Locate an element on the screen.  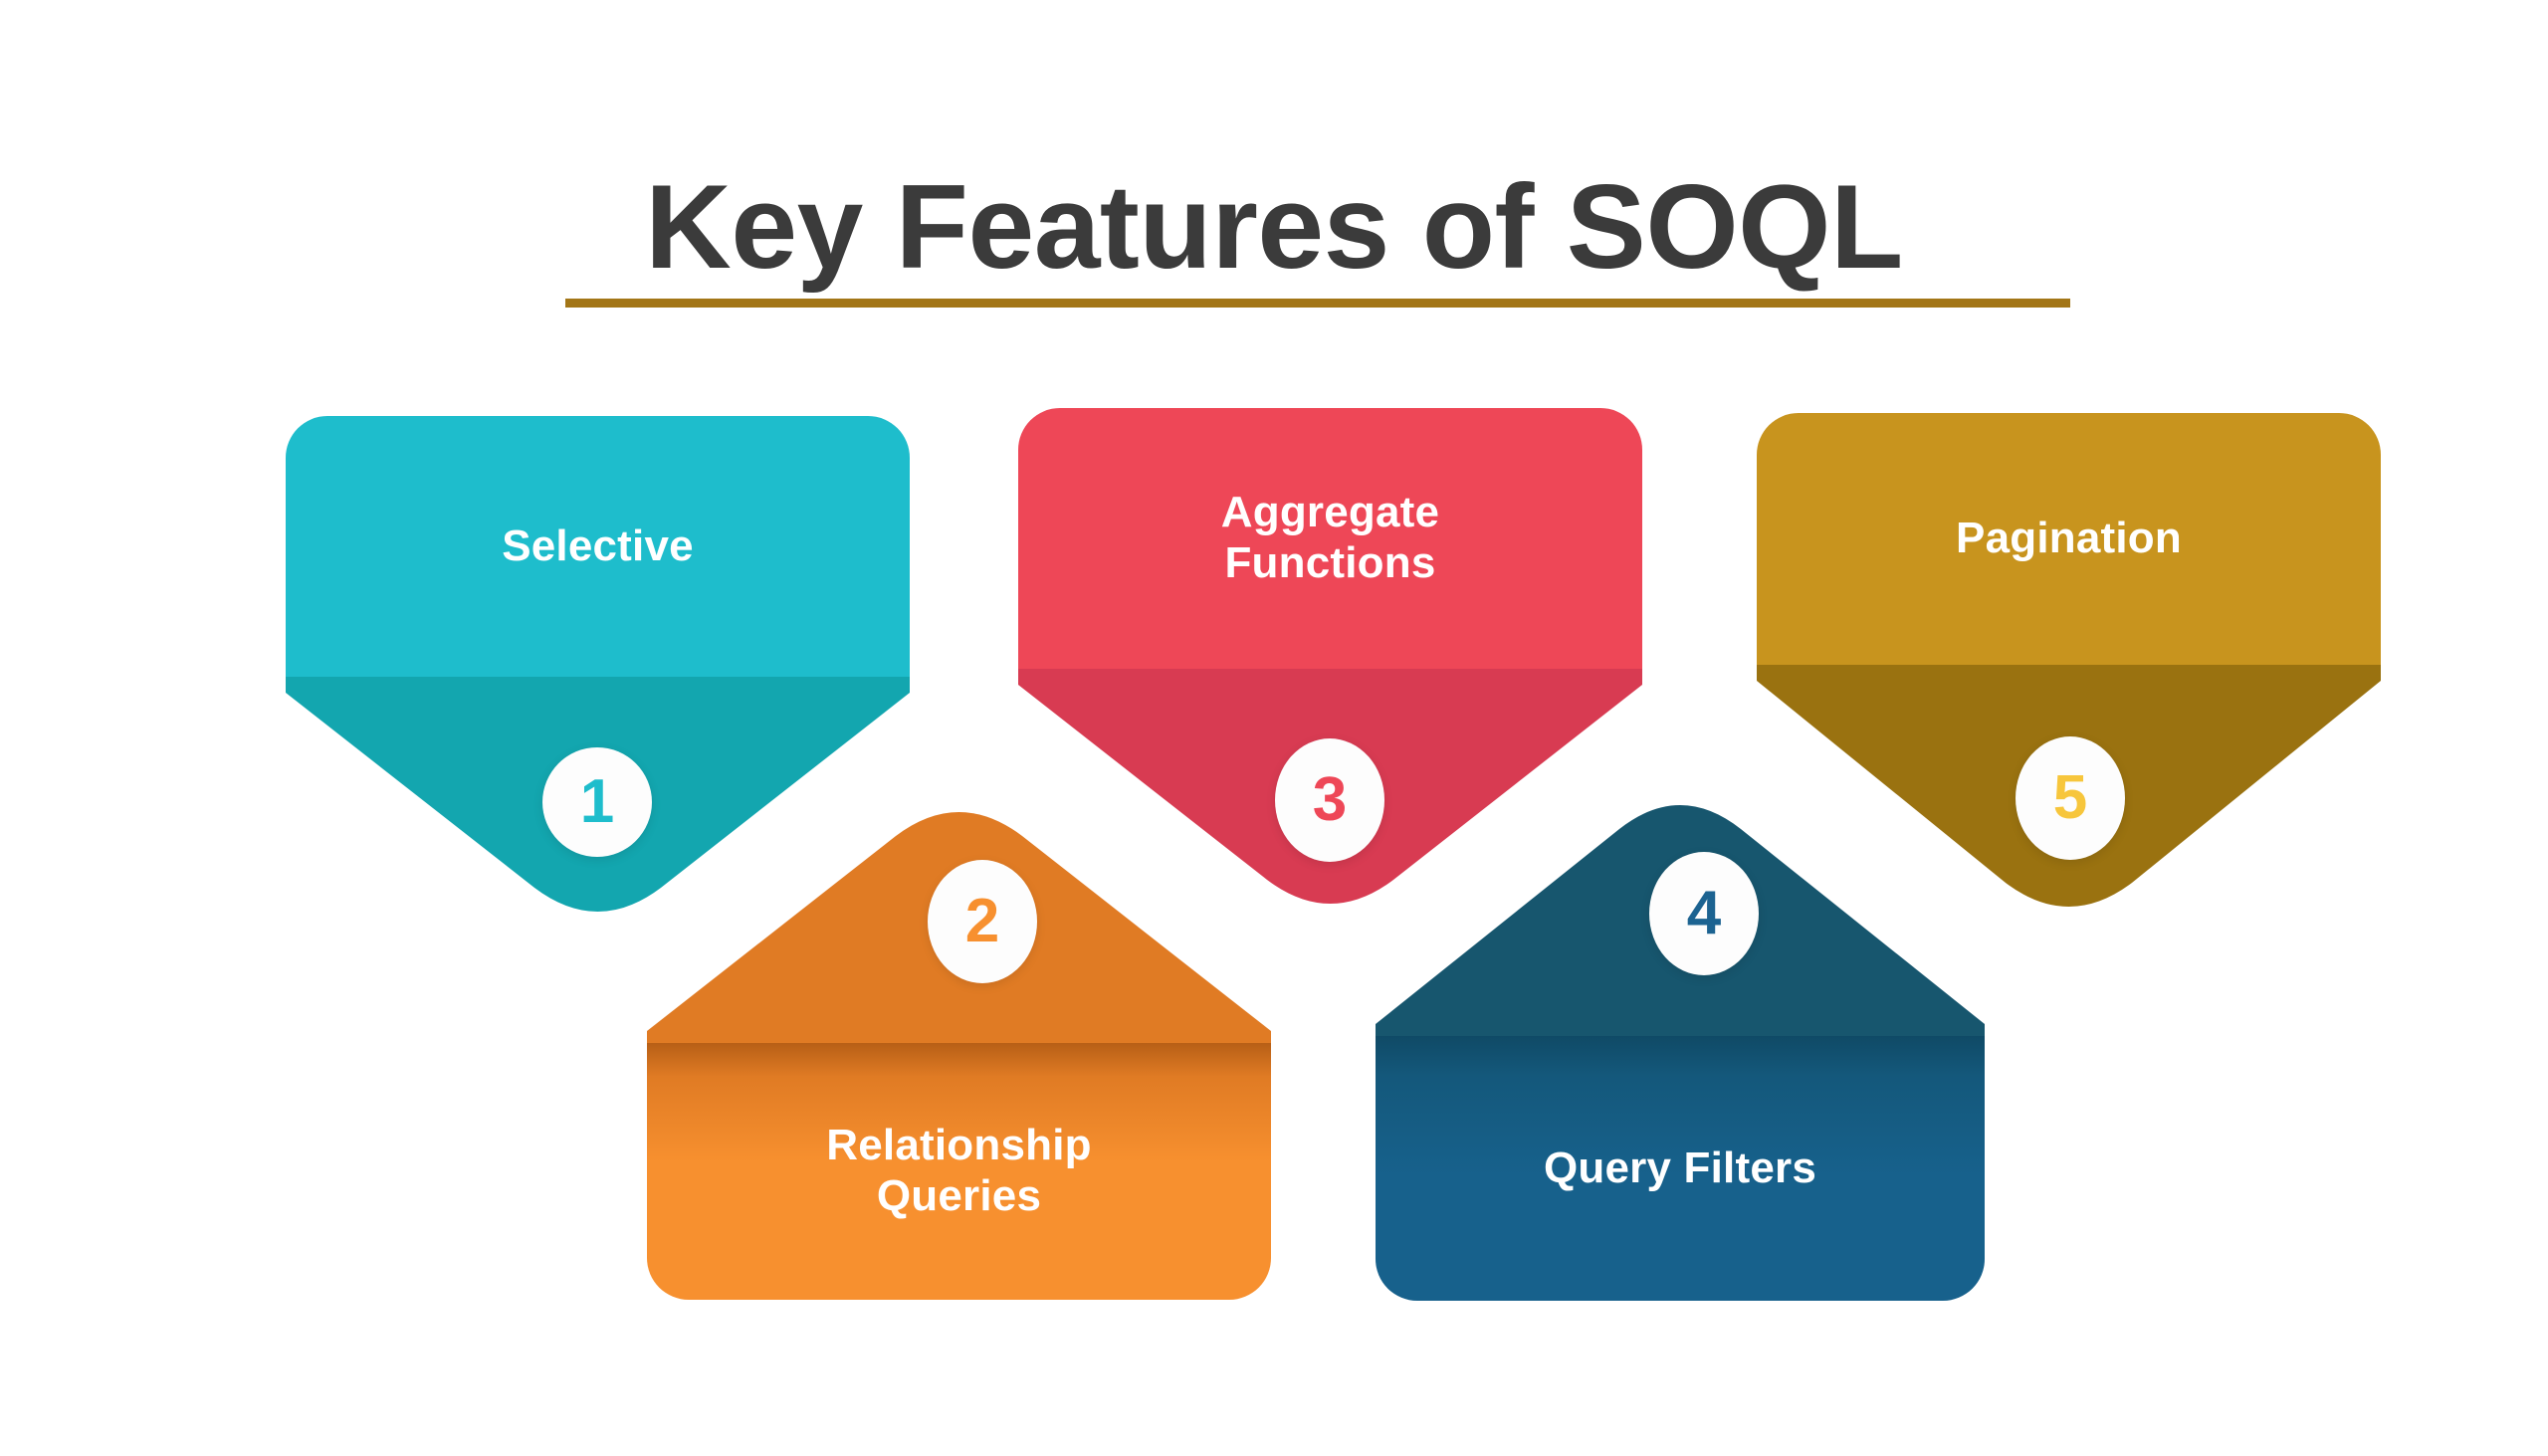
card-panel-4: Query Filters is located at coordinates (1680, 1168).